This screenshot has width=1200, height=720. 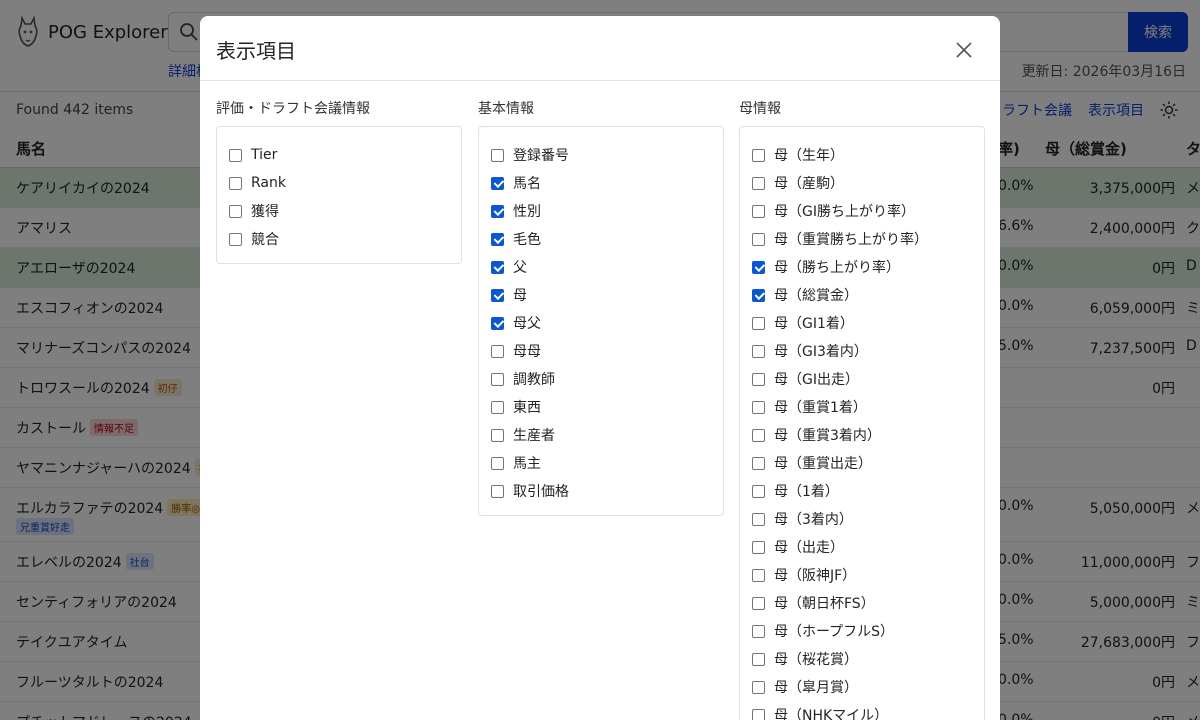 What do you see at coordinates (601, 239) in the screenshot?
I see `column-option: 毛色` at bounding box center [601, 239].